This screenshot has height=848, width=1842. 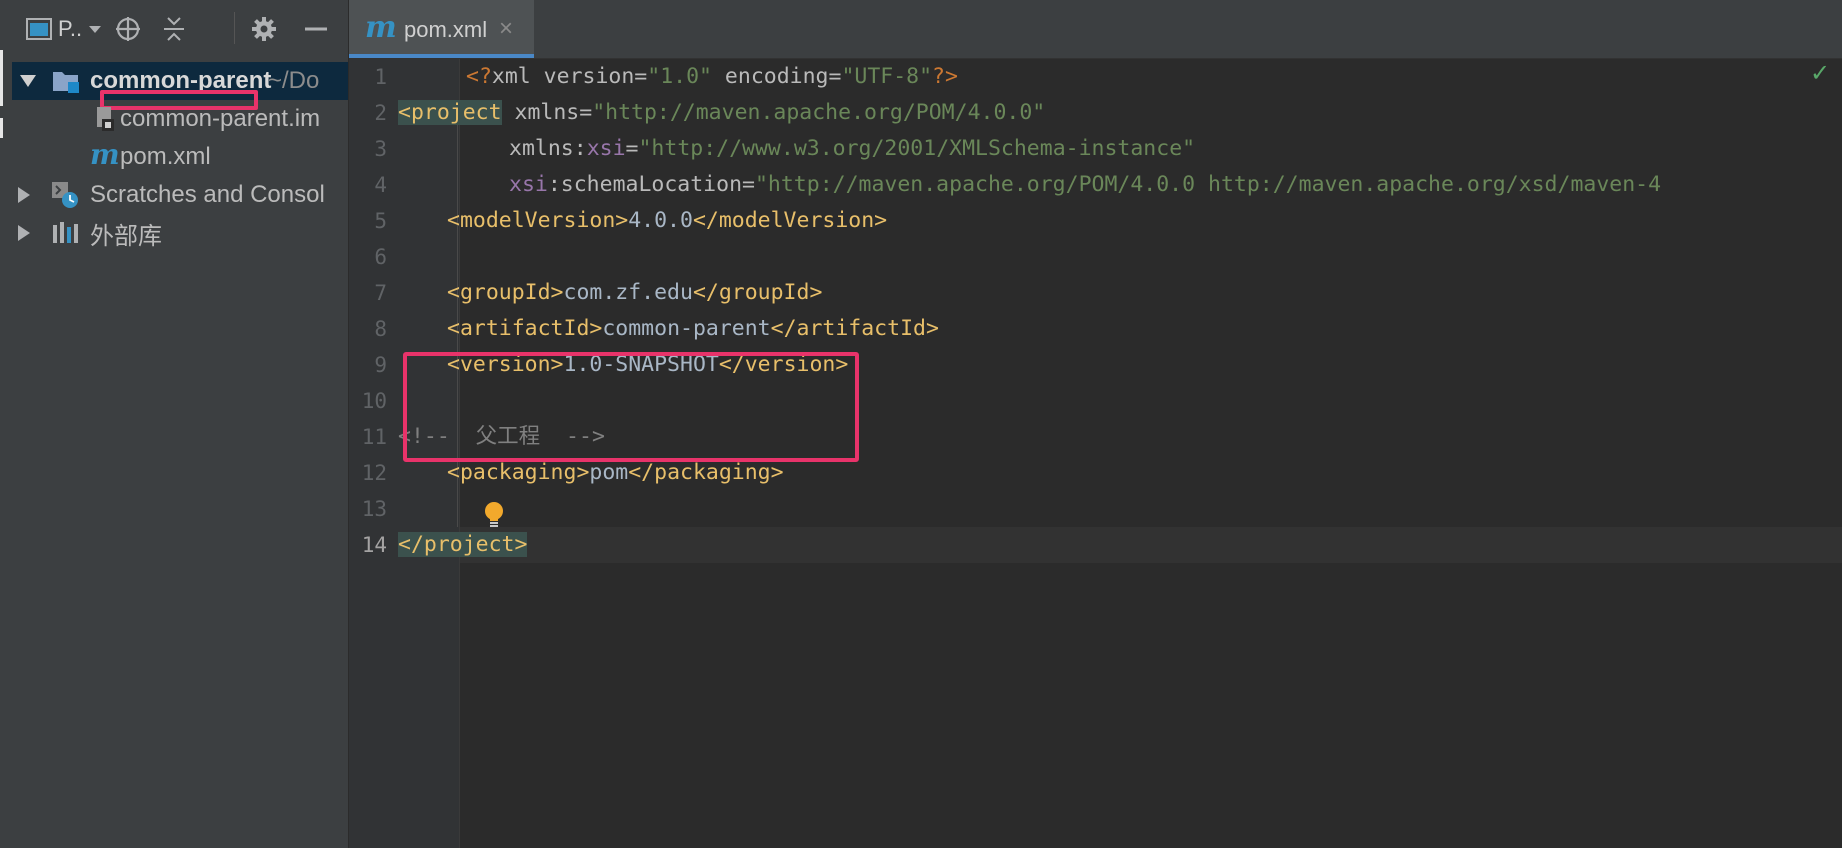 I want to click on project-panel-toolbar: P.., so click(x=180, y=29).